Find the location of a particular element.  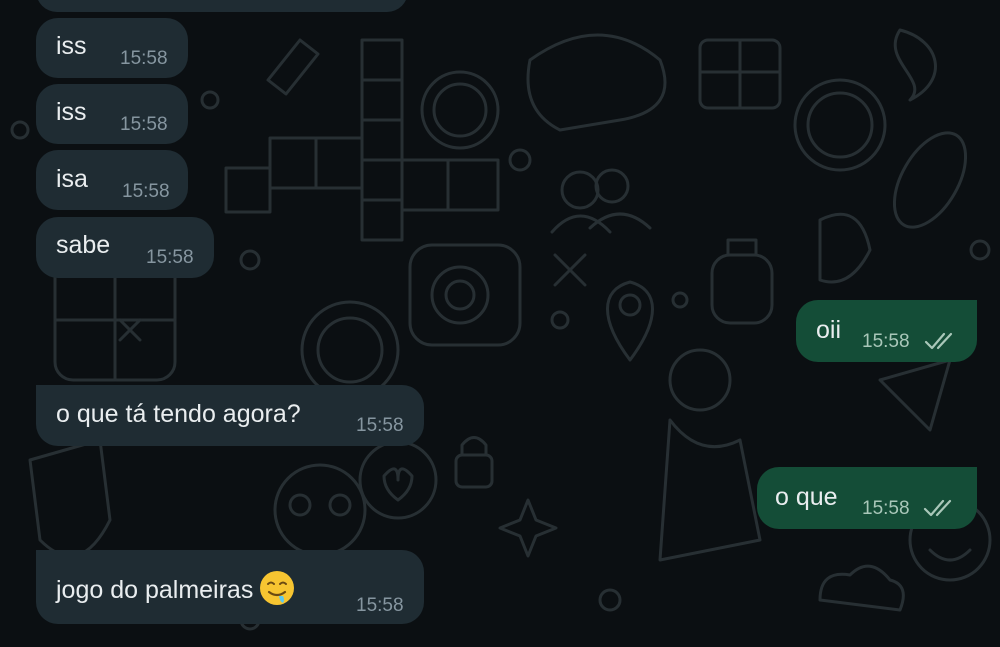

message-text: oii is located at coordinates (829, 330).